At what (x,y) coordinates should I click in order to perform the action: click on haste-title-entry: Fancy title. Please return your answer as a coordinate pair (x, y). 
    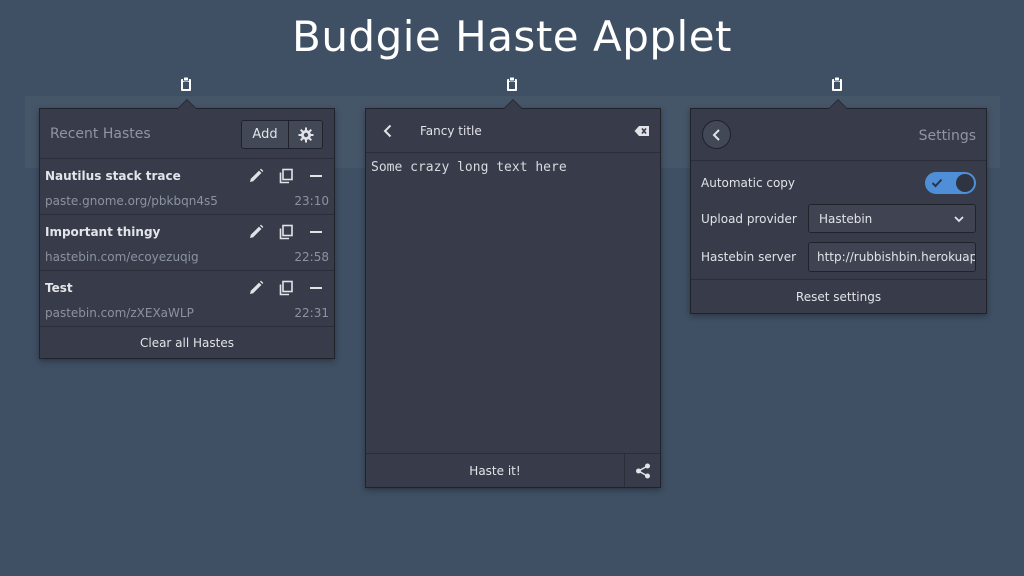
    Looking at the image, I should click on (451, 131).